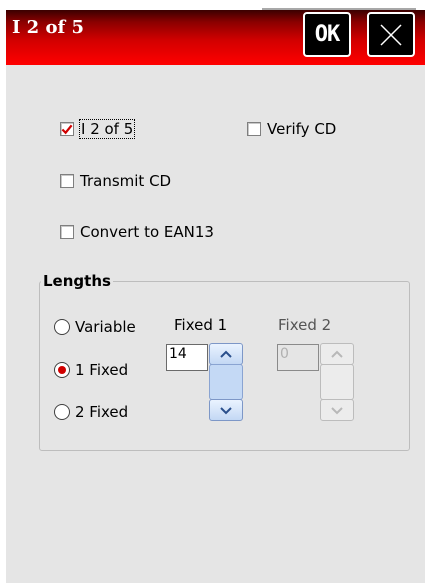 This screenshot has height=583, width=433. I want to click on fixed1-down-button, so click(226, 410).